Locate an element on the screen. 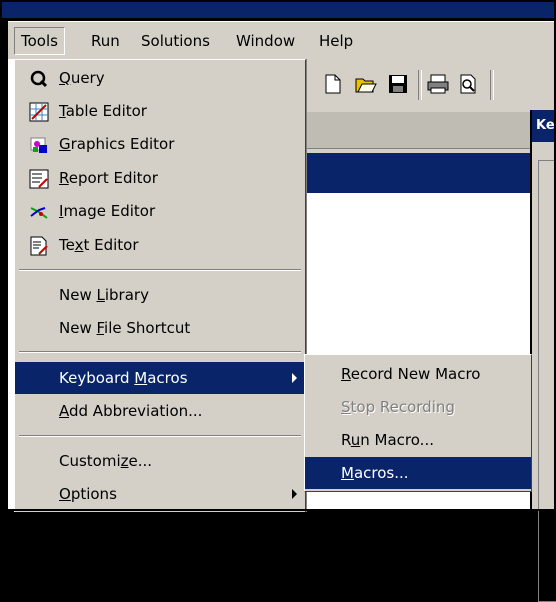  pane-header is located at coordinates (415, 173).